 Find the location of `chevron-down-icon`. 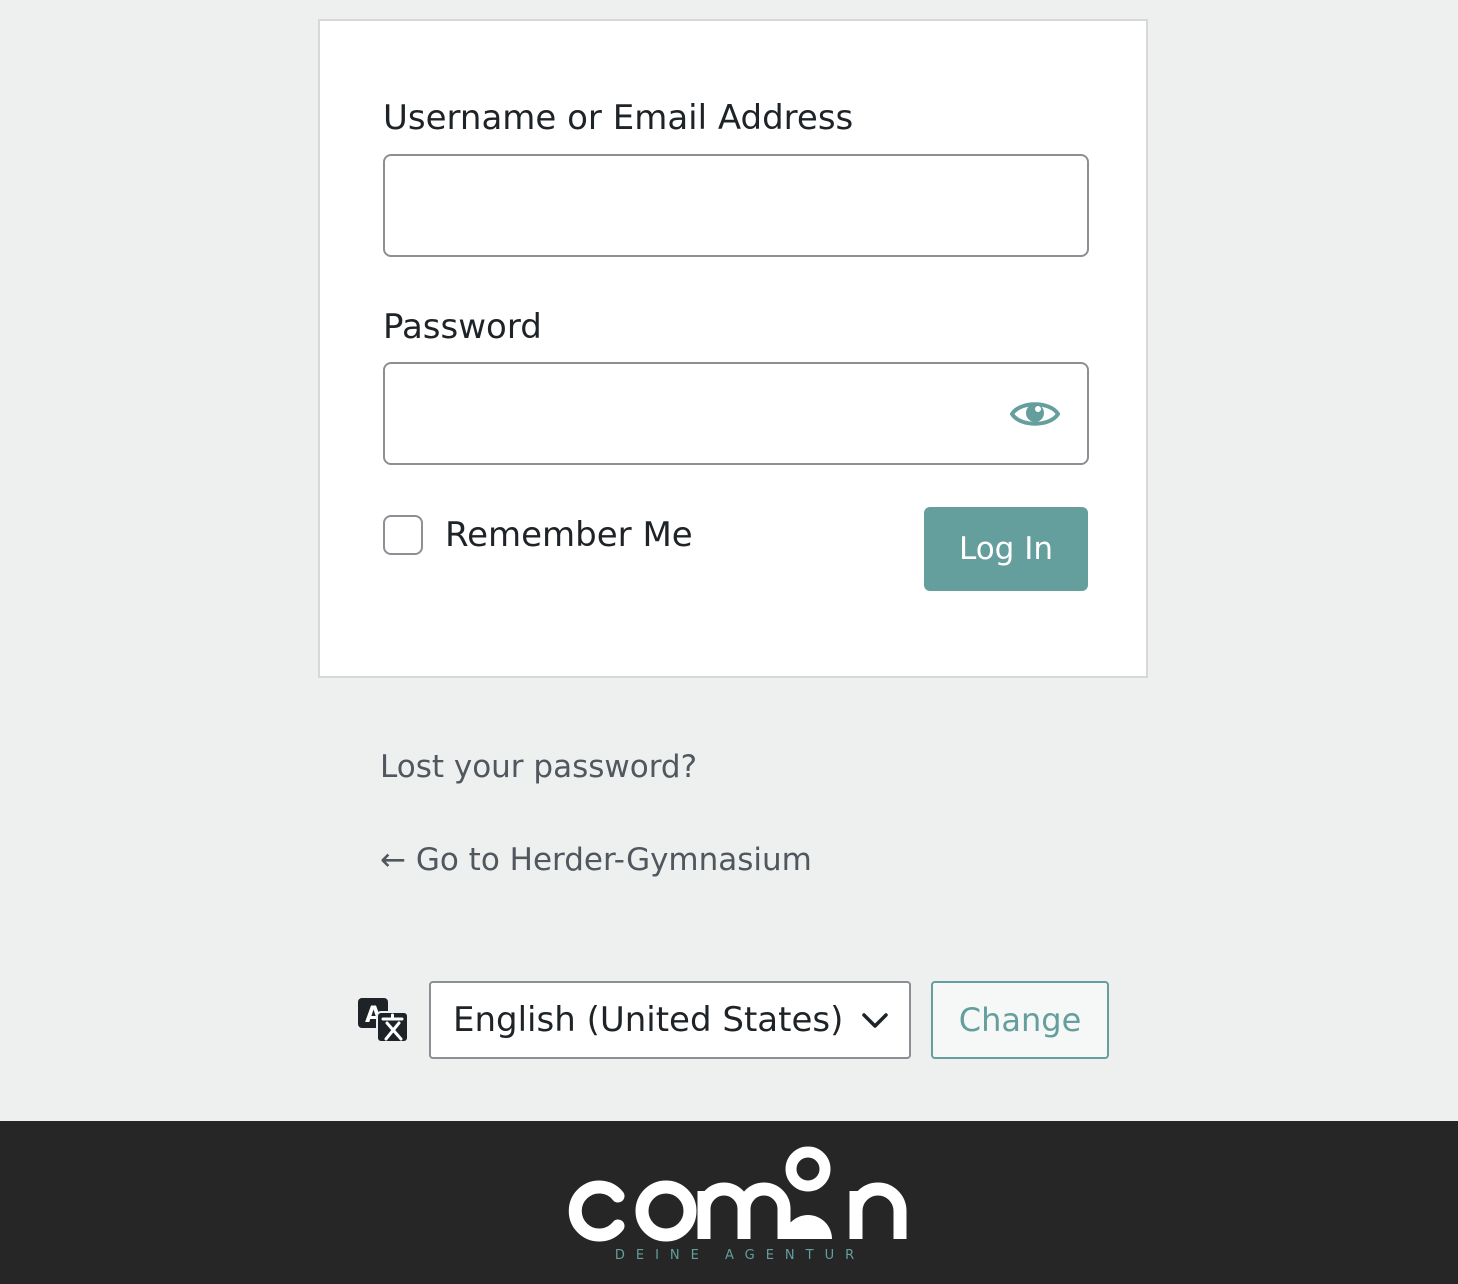

chevron-down-icon is located at coordinates (875, 1020).